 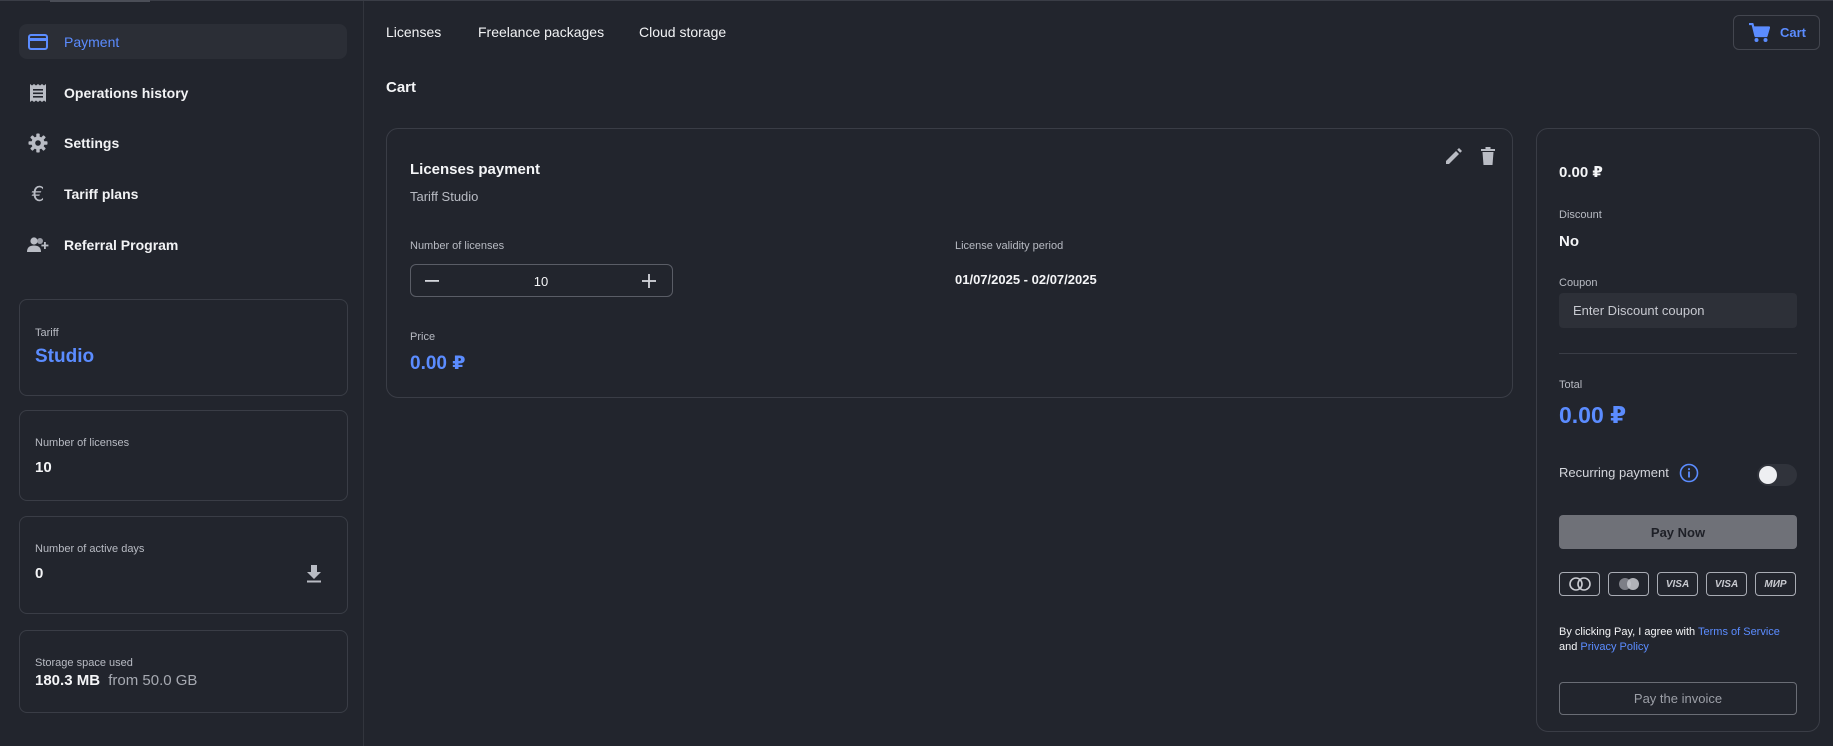 I want to click on recurring-payment-toggle, so click(x=1777, y=475).